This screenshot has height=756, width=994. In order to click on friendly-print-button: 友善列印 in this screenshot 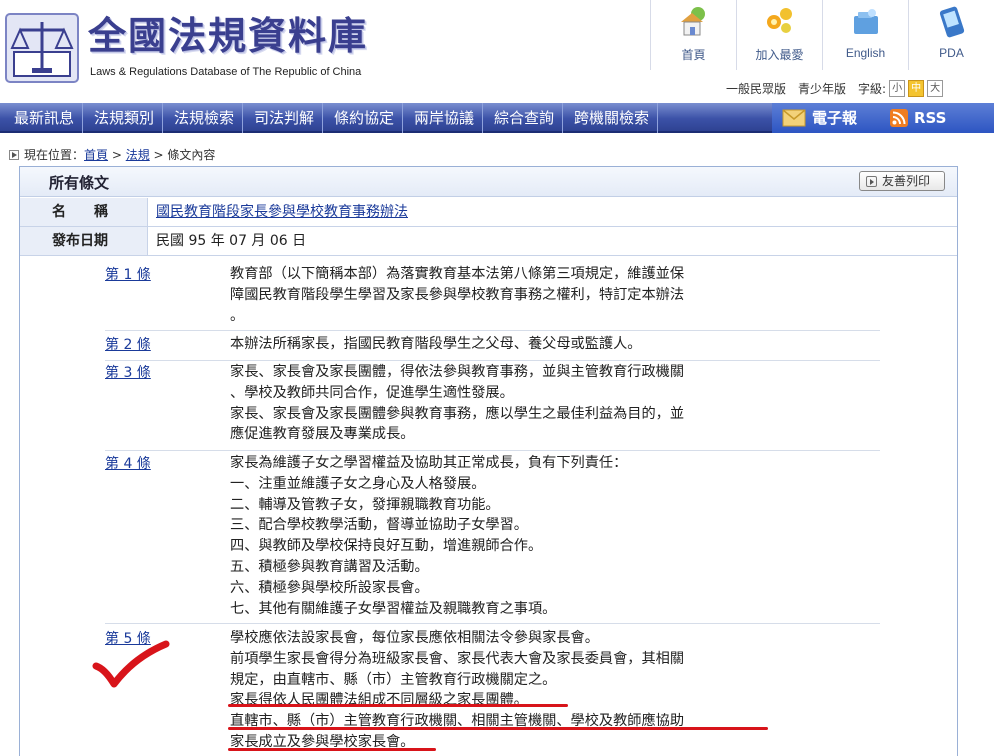, I will do `click(902, 181)`.